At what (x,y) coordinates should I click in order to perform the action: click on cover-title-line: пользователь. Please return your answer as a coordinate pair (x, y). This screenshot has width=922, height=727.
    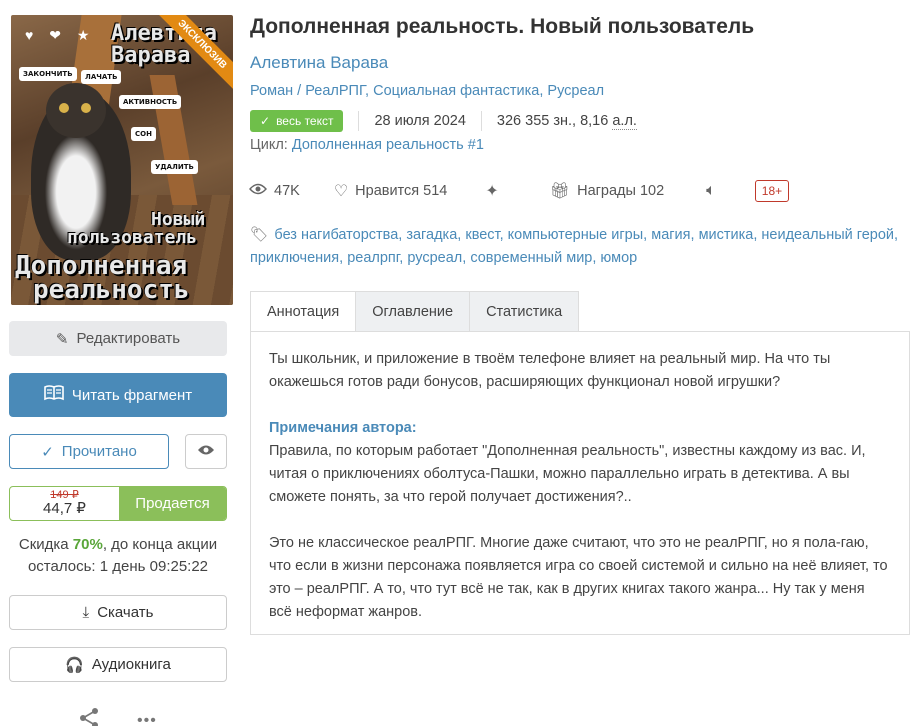
    Looking at the image, I should click on (132, 237).